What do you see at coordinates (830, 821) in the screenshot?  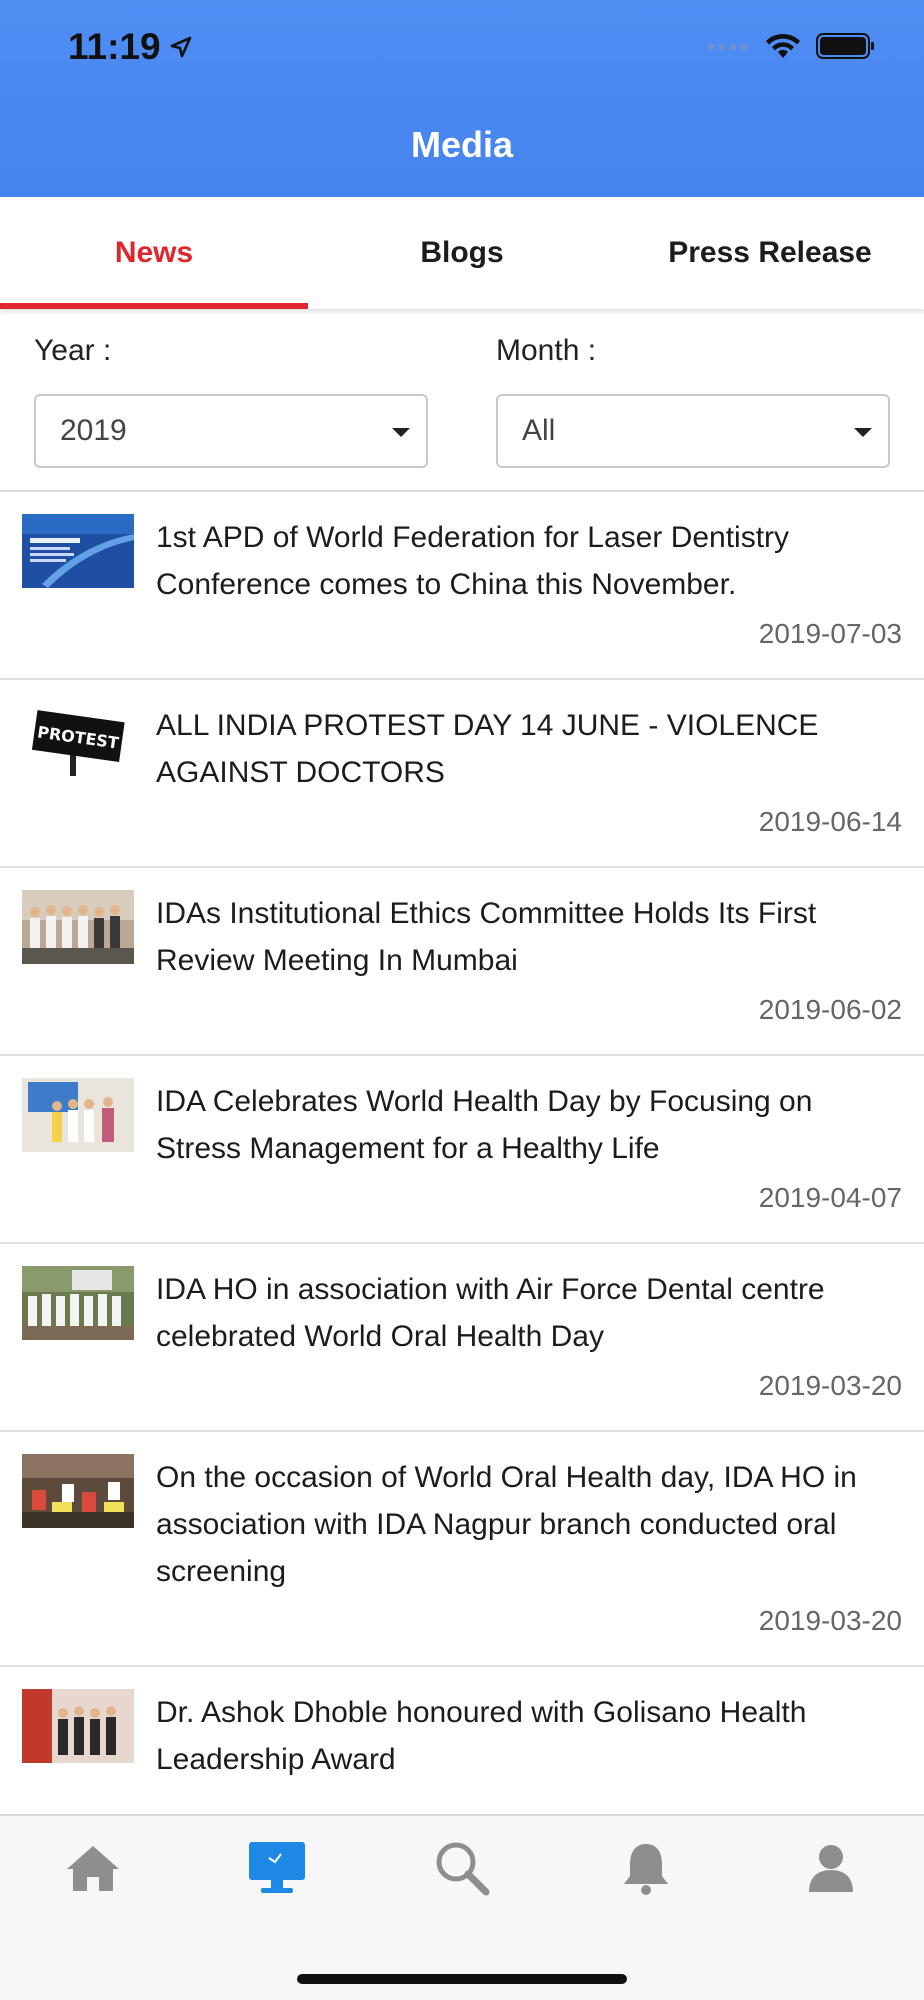 I see `news-date: 2019-06-14` at bounding box center [830, 821].